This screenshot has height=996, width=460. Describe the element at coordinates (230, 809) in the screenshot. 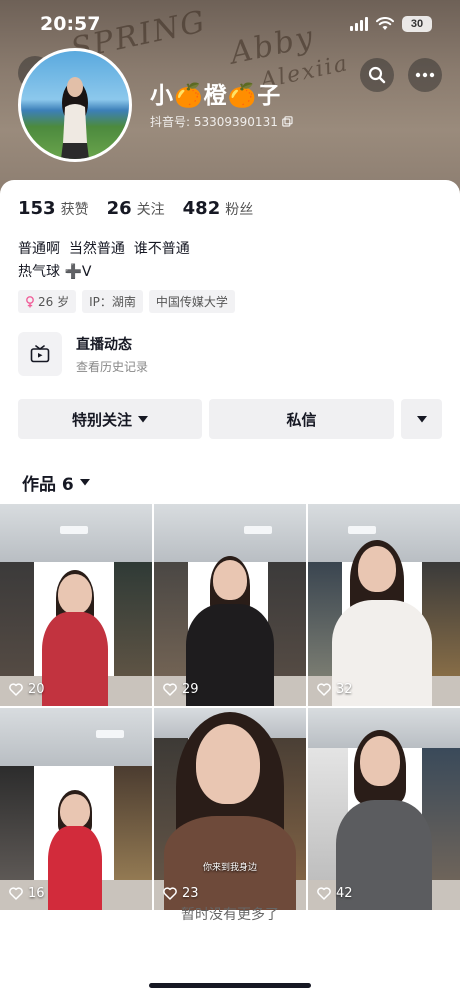

I see `video-thumbnail: 你来到我身边 23` at that location.